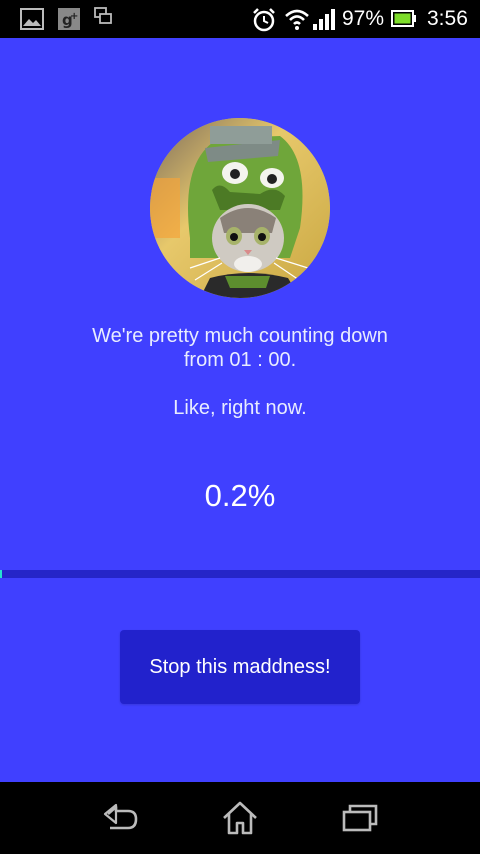 This screenshot has height=854, width=480. What do you see at coordinates (1, 574) in the screenshot?
I see `progress-bar-fill` at bounding box center [1, 574].